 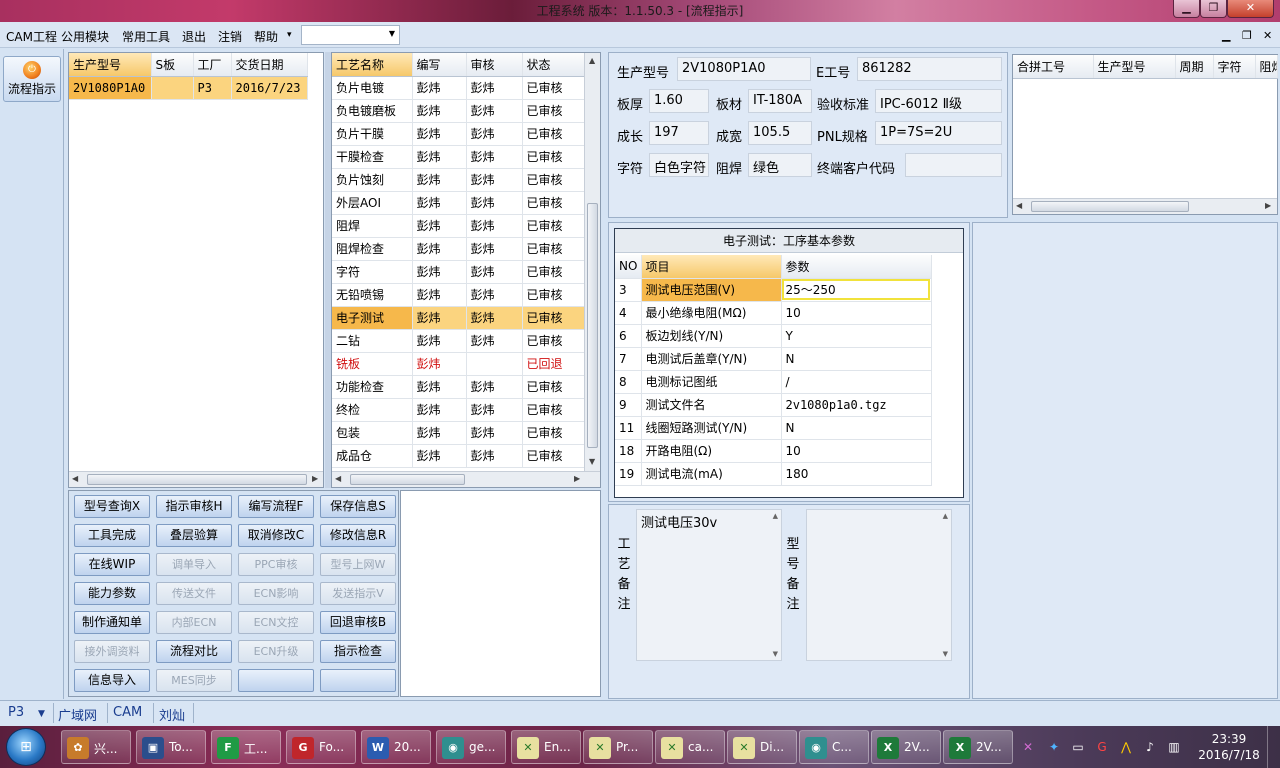 What do you see at coordinates (466, 479) in the screenshot?
I see `process-grid-hscroll: ◀ ▶` at bounding box center [466, 479].